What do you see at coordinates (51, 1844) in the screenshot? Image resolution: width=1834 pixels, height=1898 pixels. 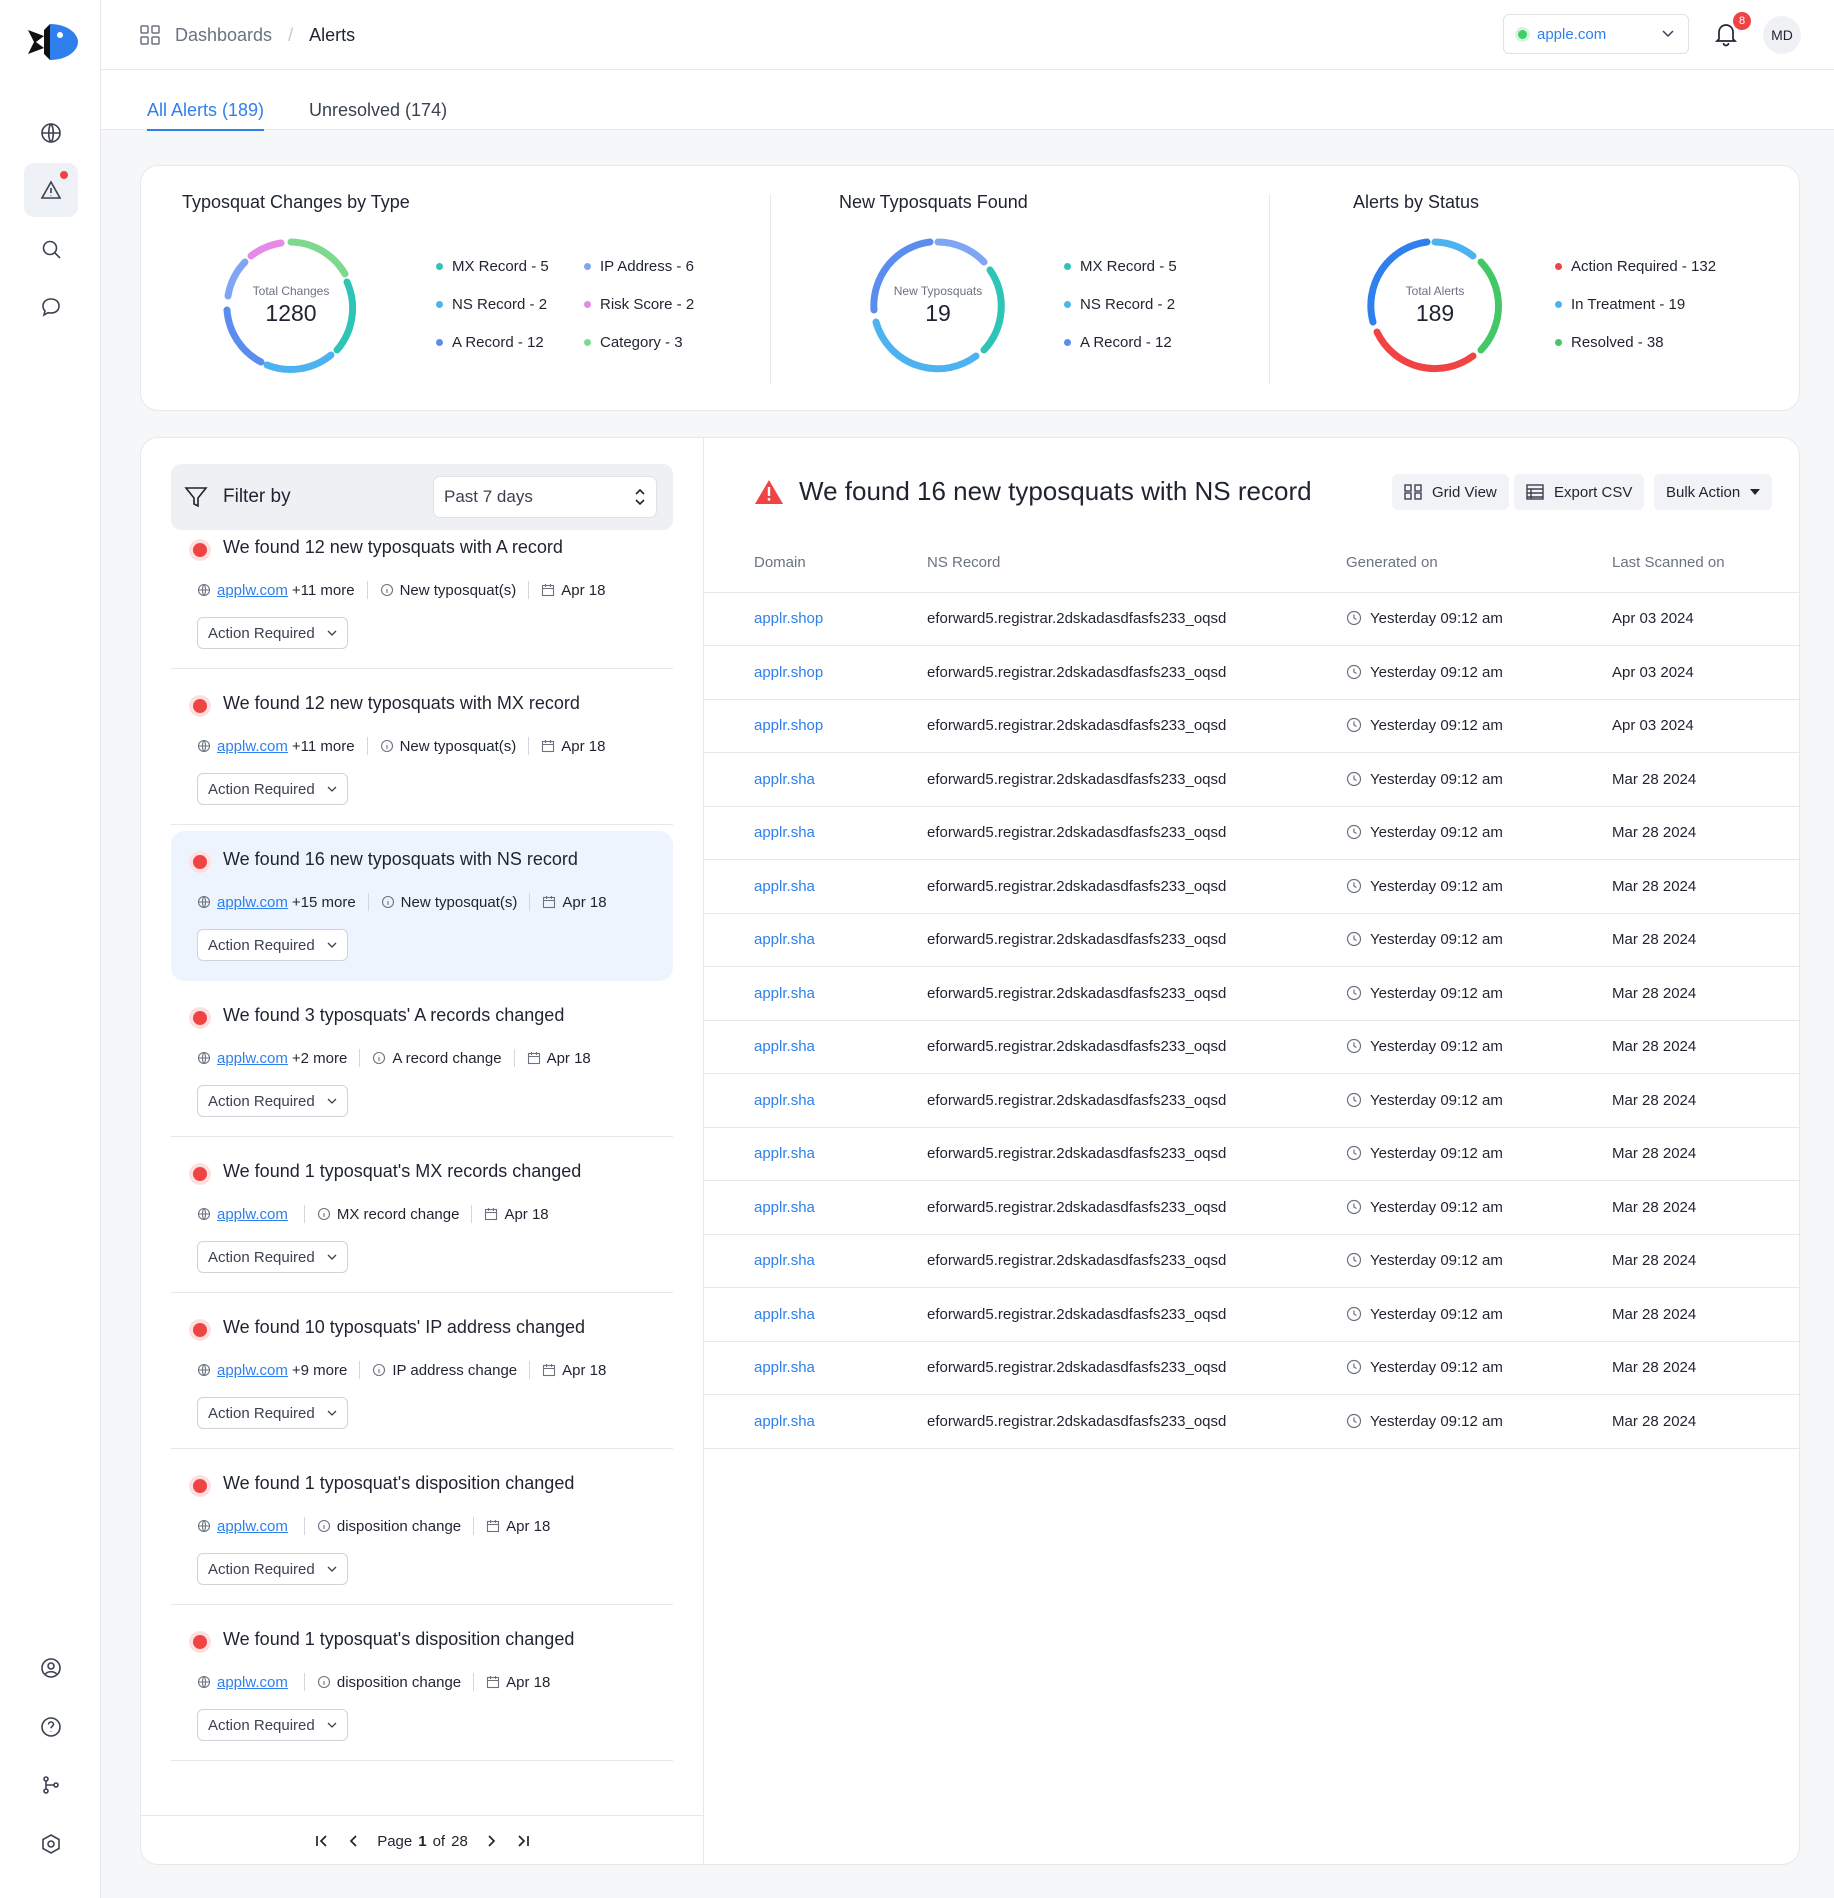 I see `nav-settings` at bounding box center [51, 1844].